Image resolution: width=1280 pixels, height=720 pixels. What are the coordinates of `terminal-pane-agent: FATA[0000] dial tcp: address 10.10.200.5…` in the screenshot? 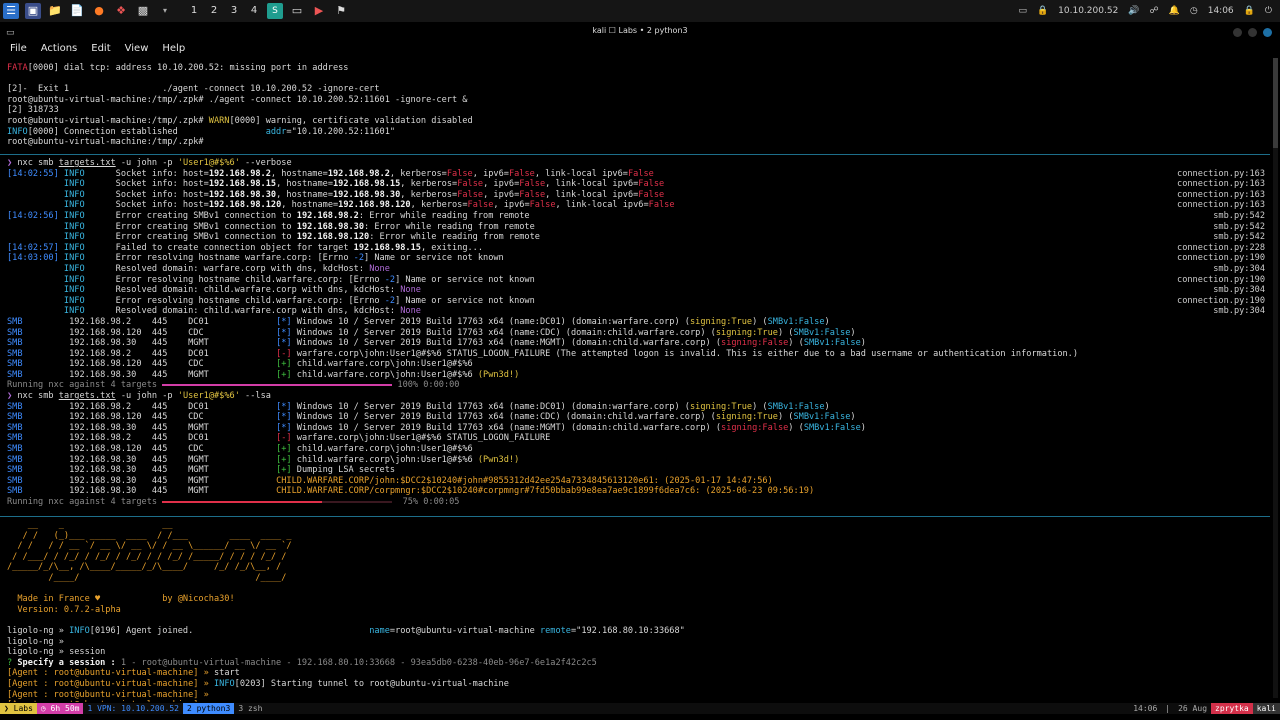 It's located at (638, 106).